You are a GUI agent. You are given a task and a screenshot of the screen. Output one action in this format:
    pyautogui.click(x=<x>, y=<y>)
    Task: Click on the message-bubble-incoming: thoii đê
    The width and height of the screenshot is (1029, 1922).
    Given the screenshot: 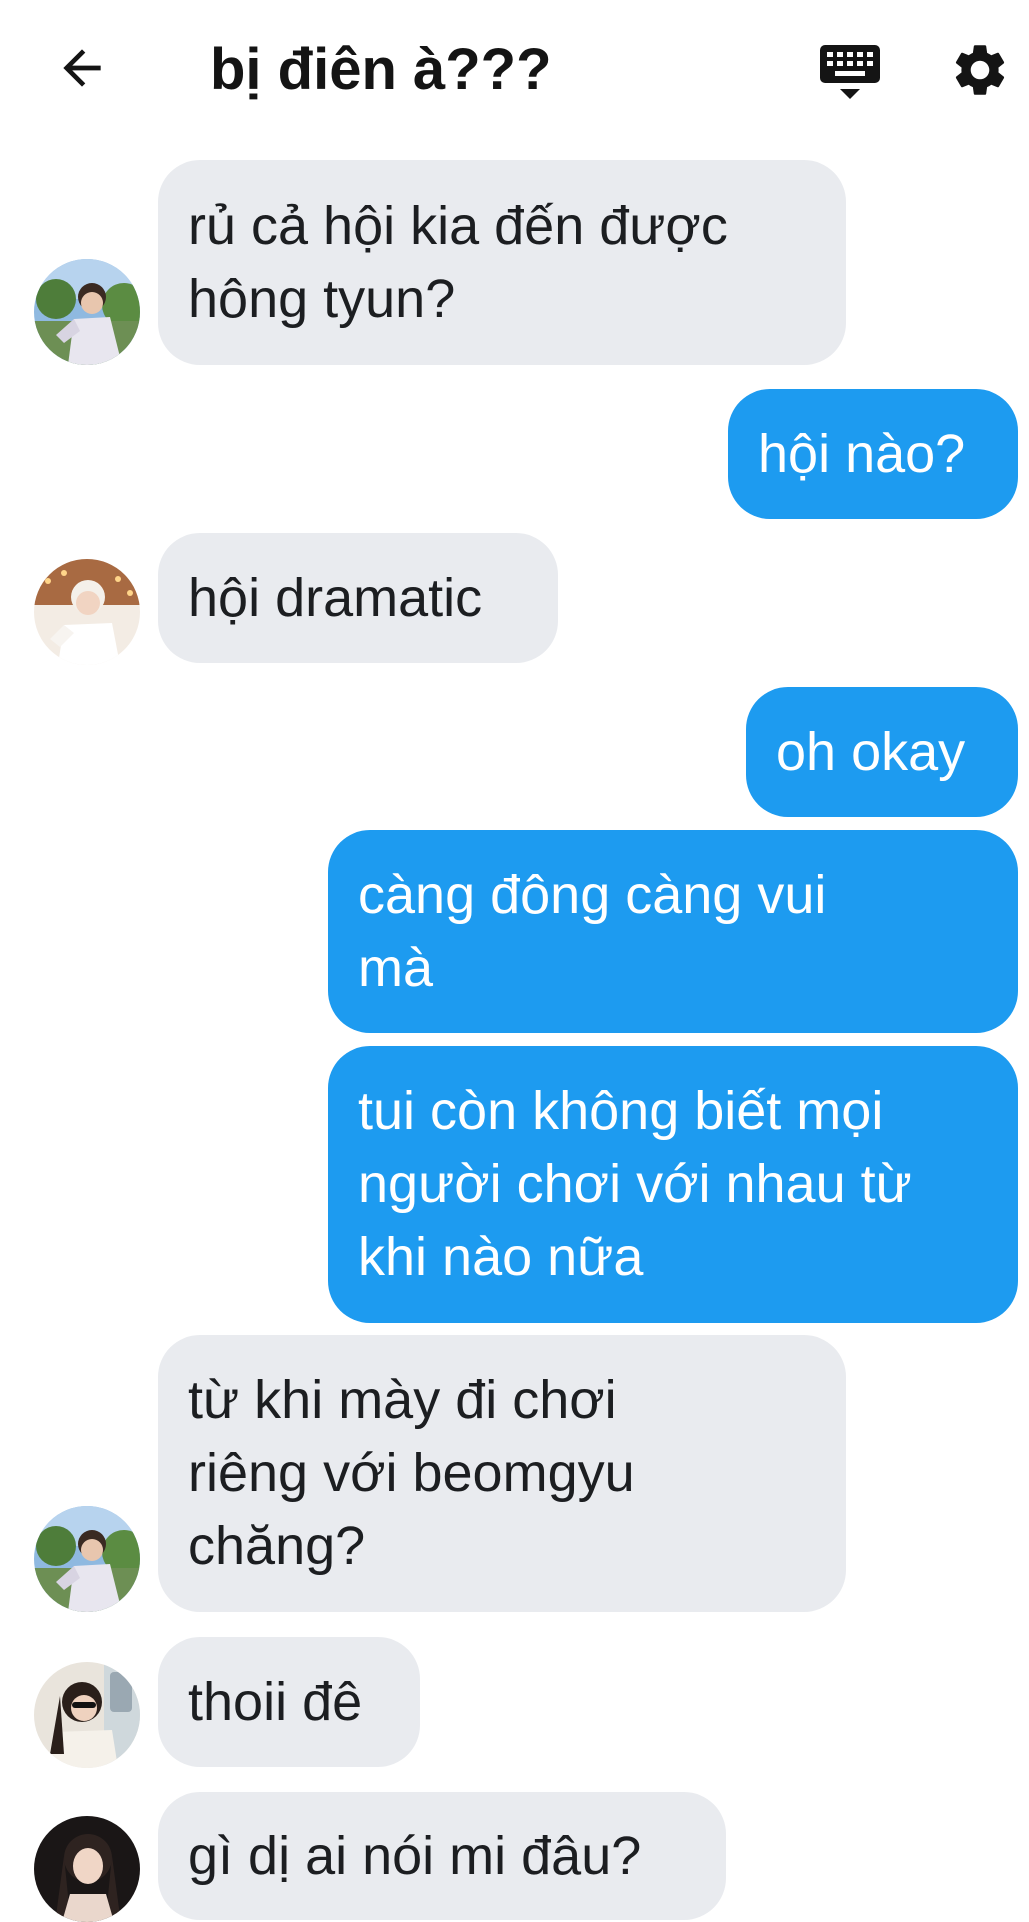 What is the action you would take?
    pyautogui.click(x=289, y=1702)
    